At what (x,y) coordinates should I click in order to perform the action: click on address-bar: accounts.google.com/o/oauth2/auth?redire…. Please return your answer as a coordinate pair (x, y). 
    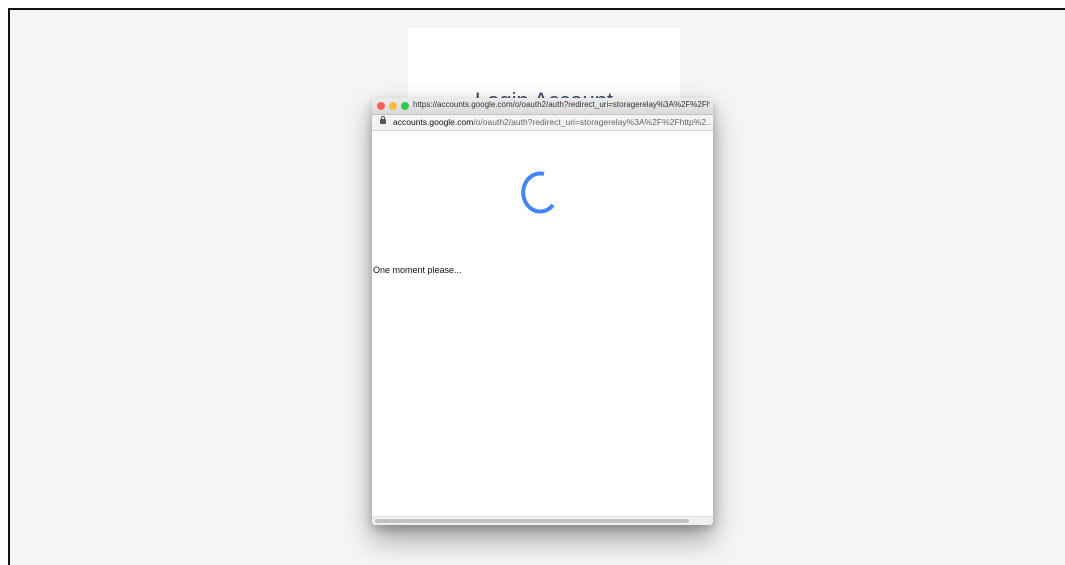
    Looking at the image, I should click on (542, 123).